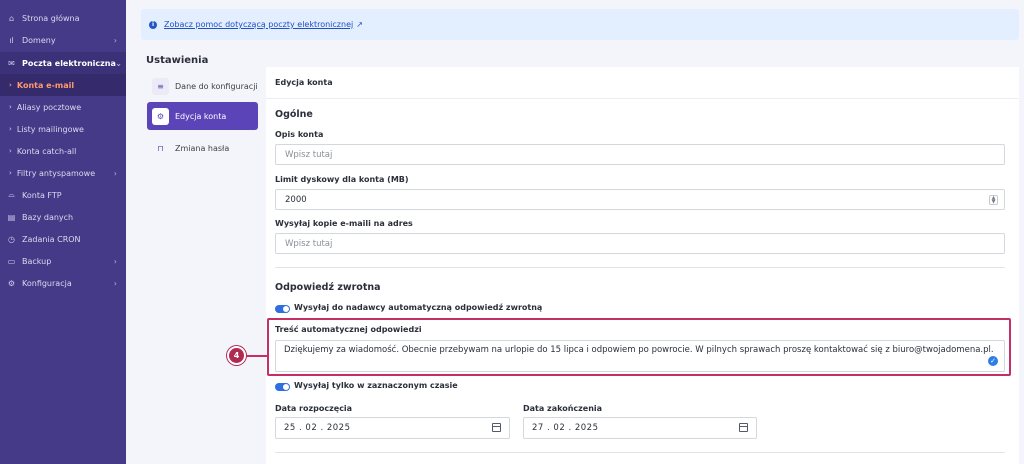  What do you see at coordinates (282, 309) in the screenshot?
I see `auto-reply-toggle` at bounding box center [282, 309].